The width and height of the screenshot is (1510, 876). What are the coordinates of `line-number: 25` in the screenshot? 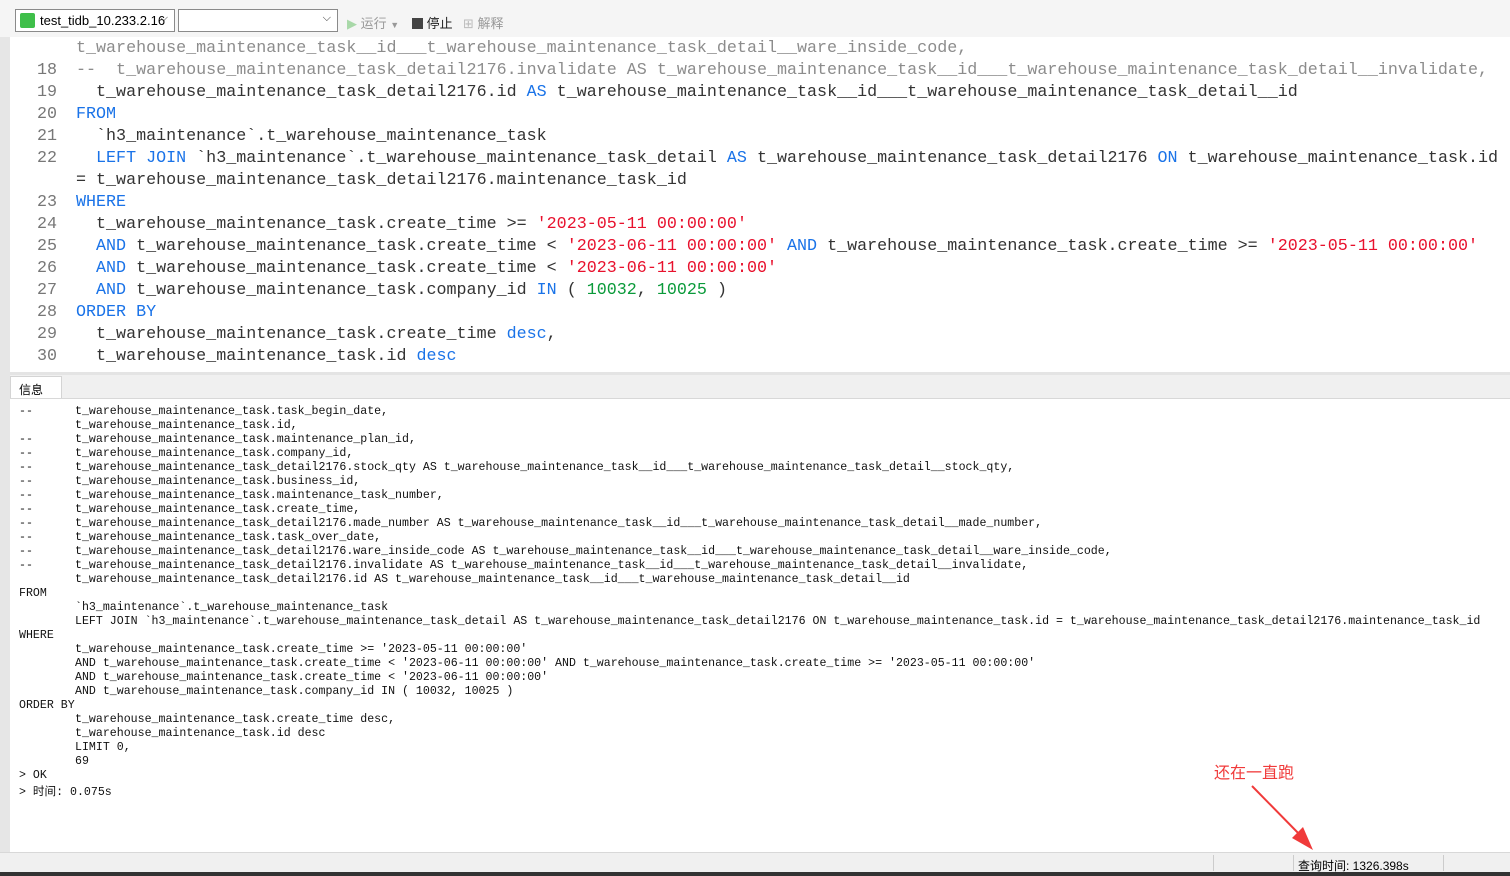 It's located at (46, 246).